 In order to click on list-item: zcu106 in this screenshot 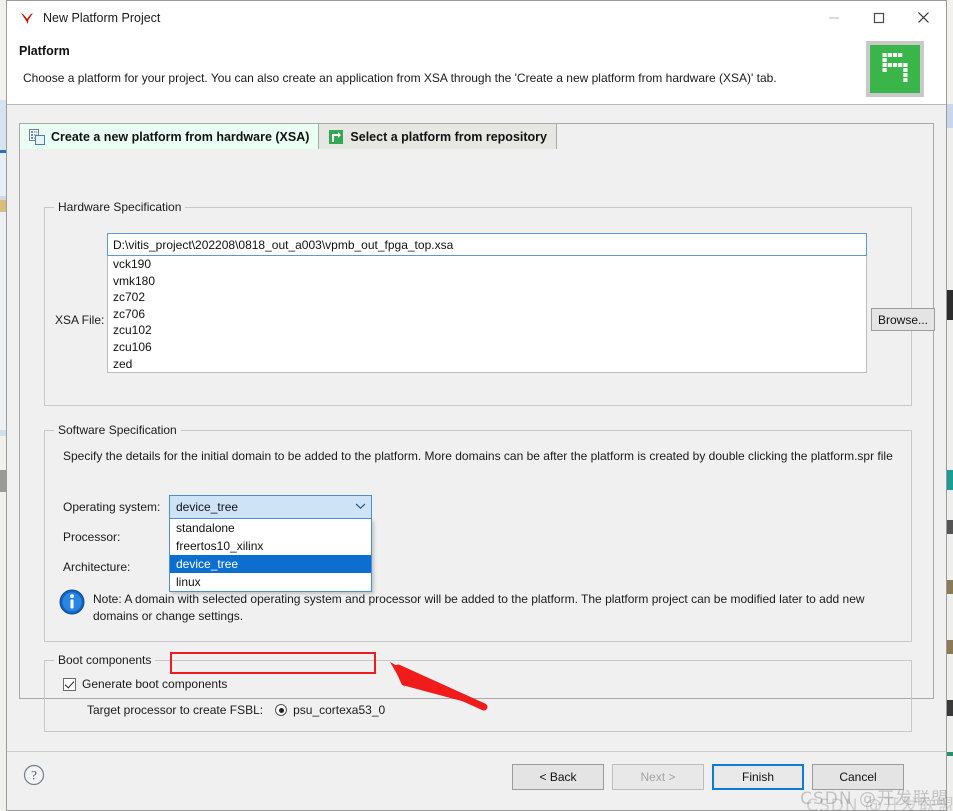, I will do `click(487, 347)`.